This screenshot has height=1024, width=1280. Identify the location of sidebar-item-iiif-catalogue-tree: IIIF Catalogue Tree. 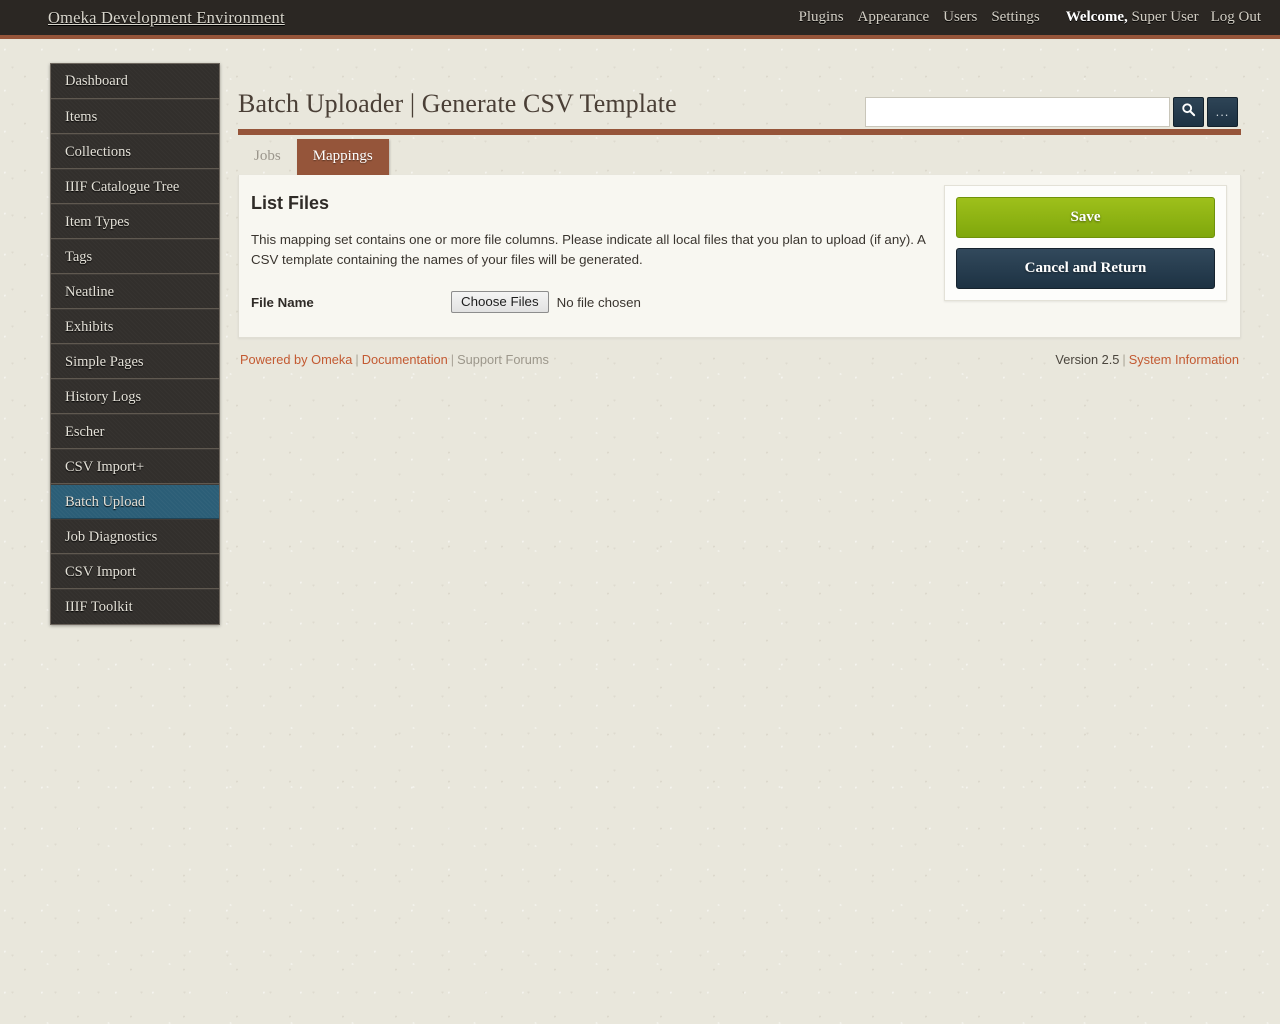
(135, 186).